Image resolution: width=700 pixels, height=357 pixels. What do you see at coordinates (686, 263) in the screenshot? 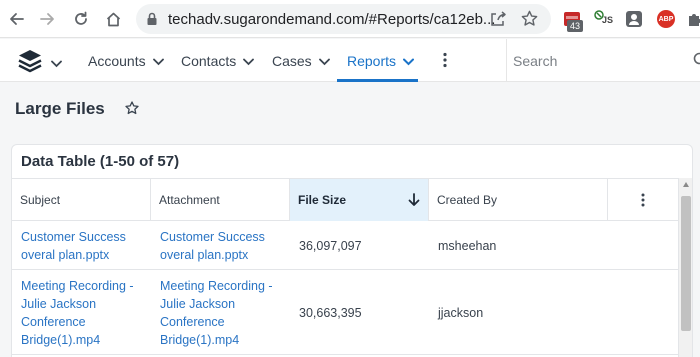
I see `scrollbar-thumb` at bounding box center [686, 263].